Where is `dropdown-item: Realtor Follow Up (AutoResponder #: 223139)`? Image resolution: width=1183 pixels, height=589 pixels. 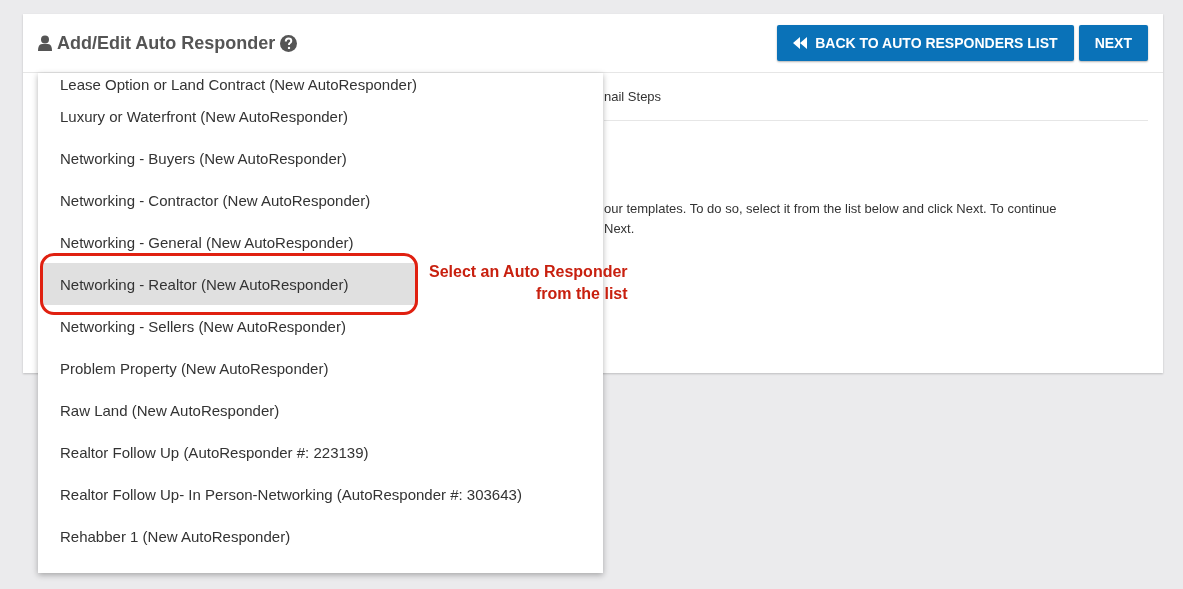
dropdown-item: Realtor Follow Up (AutoResponder #: 223139) is located at coordinates (320, 452).